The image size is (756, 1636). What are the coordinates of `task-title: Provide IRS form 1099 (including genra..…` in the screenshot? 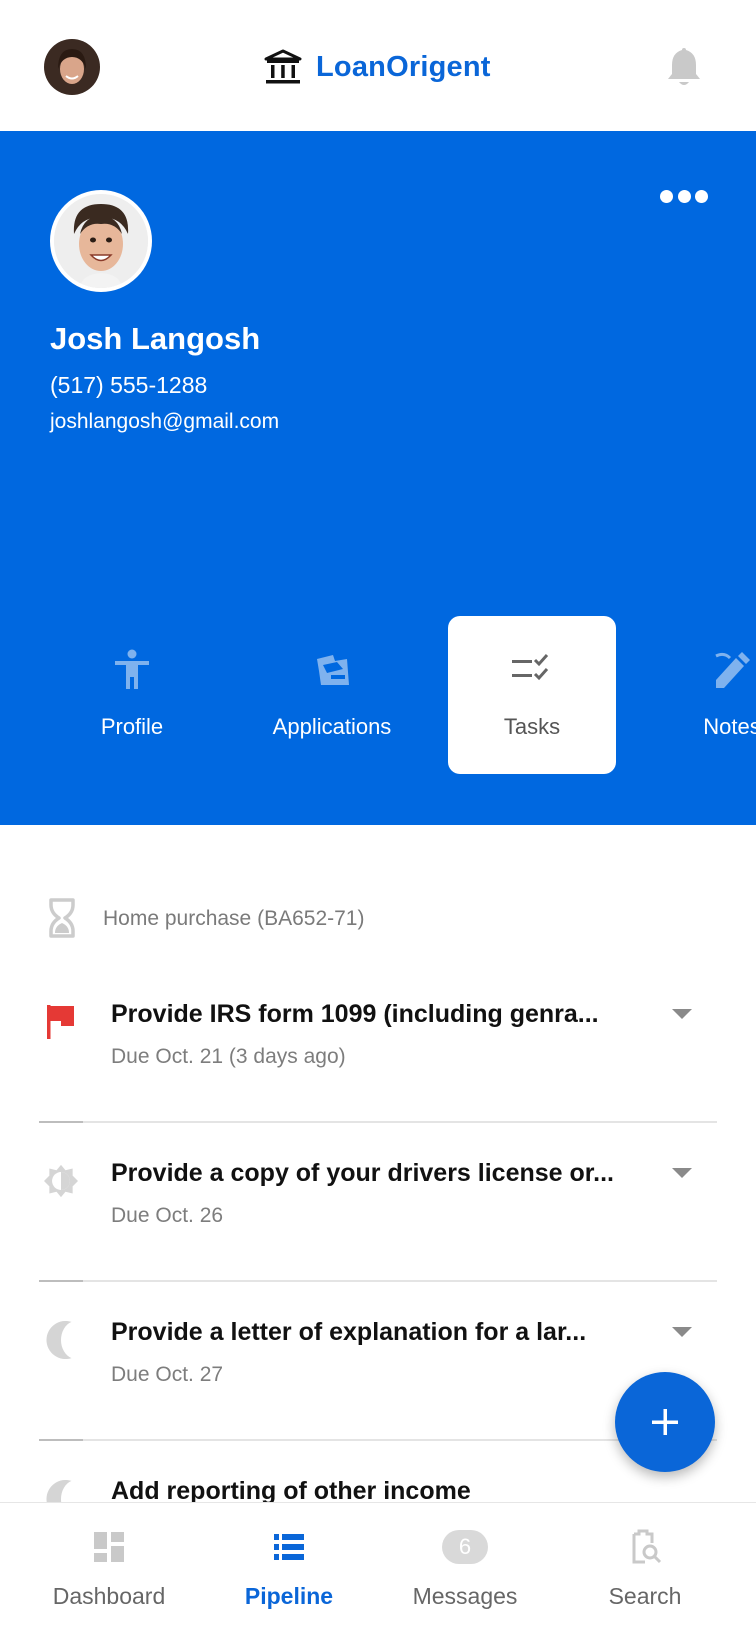 It's located at (355, 1014).